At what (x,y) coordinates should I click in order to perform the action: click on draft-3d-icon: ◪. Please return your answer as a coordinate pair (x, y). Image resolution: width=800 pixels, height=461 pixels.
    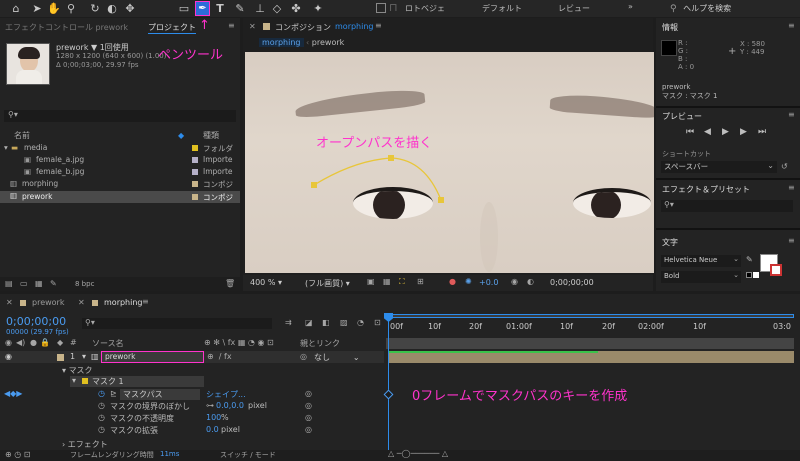
    Looking at the image, I should click on (309, 322).